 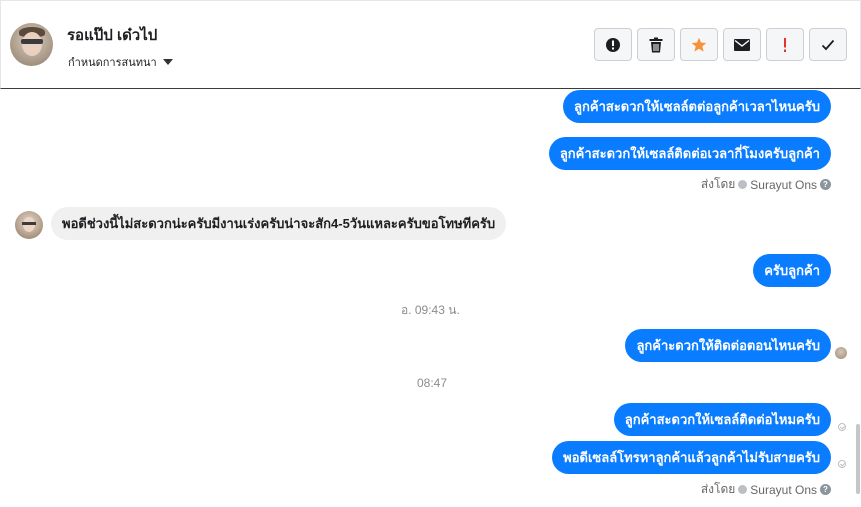 I want to click on outgoing-message: ครับลูกค้า, so click(x=792, y=270).